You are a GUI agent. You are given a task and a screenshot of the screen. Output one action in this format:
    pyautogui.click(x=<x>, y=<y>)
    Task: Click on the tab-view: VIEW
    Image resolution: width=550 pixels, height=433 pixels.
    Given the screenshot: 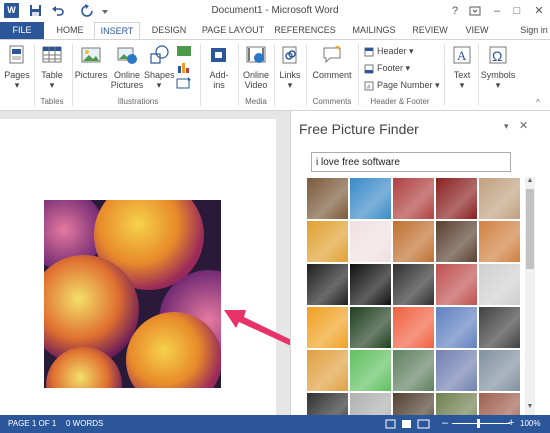 What is the action you would take?
    pyautogui.click(x=477, y=30)
    